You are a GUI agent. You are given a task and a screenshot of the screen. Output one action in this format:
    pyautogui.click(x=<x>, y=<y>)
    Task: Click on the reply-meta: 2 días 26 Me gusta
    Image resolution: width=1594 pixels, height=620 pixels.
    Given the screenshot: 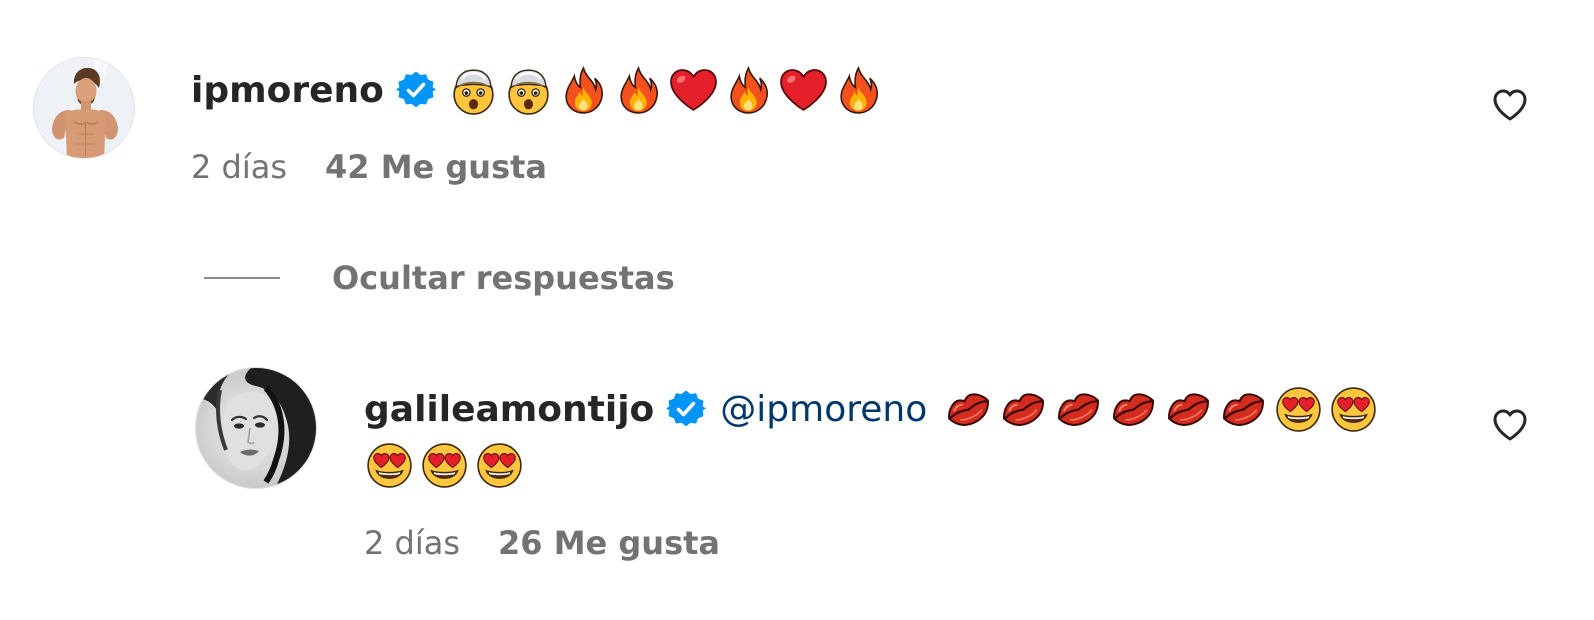 What is the action you would take?
    pyautogui.click(x=542, y=543)
    